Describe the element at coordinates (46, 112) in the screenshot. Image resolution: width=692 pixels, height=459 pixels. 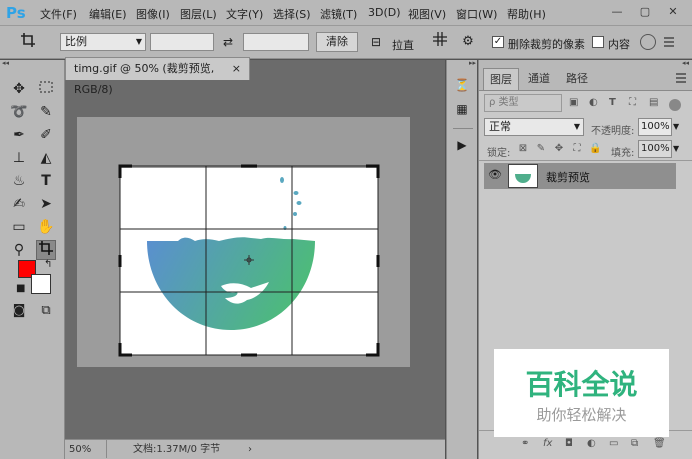
I see `magic-wand-icon: ✎` at that location.